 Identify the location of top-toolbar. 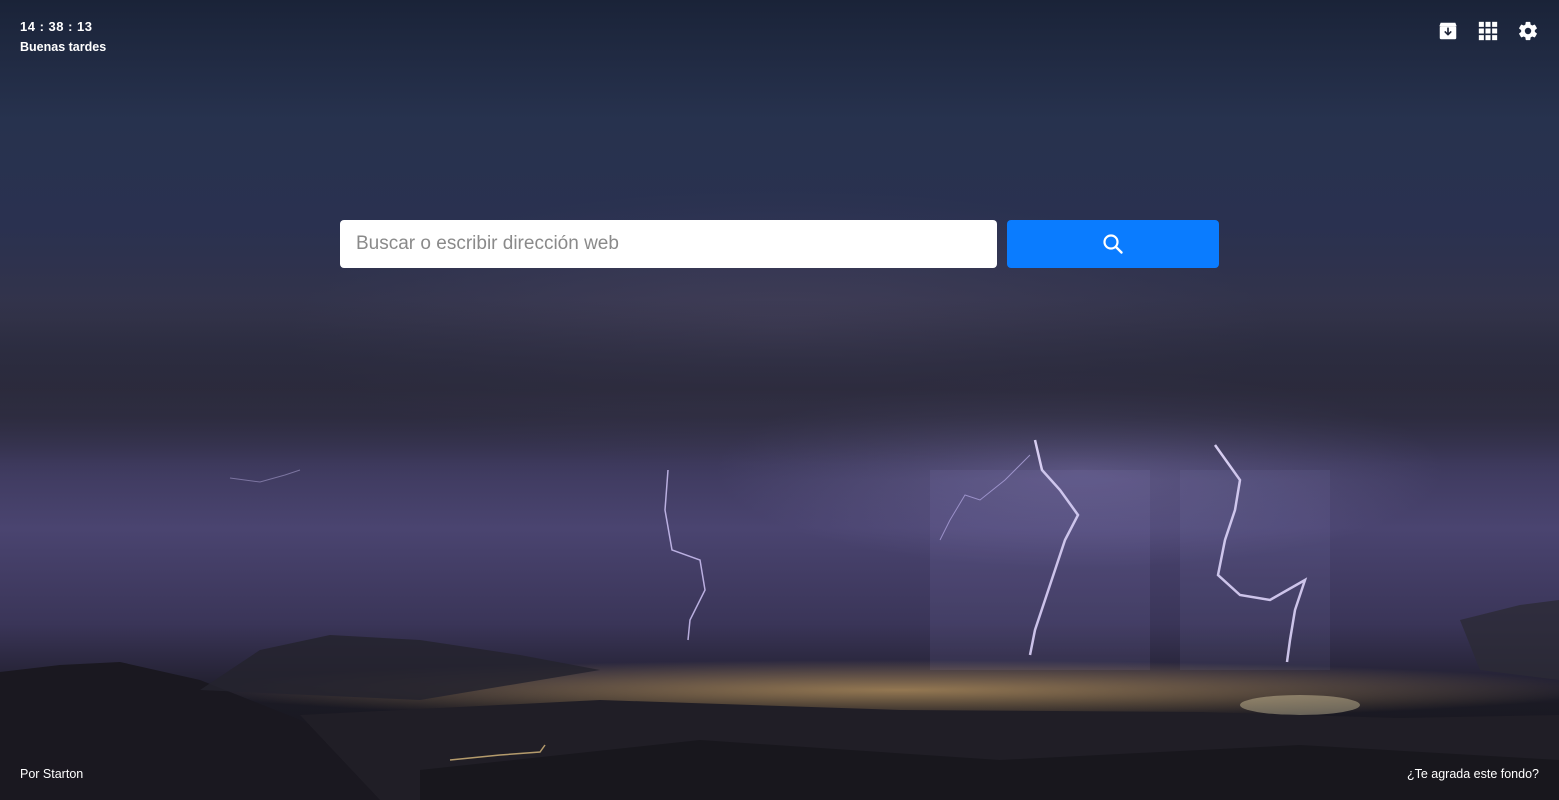
(1488, 31).